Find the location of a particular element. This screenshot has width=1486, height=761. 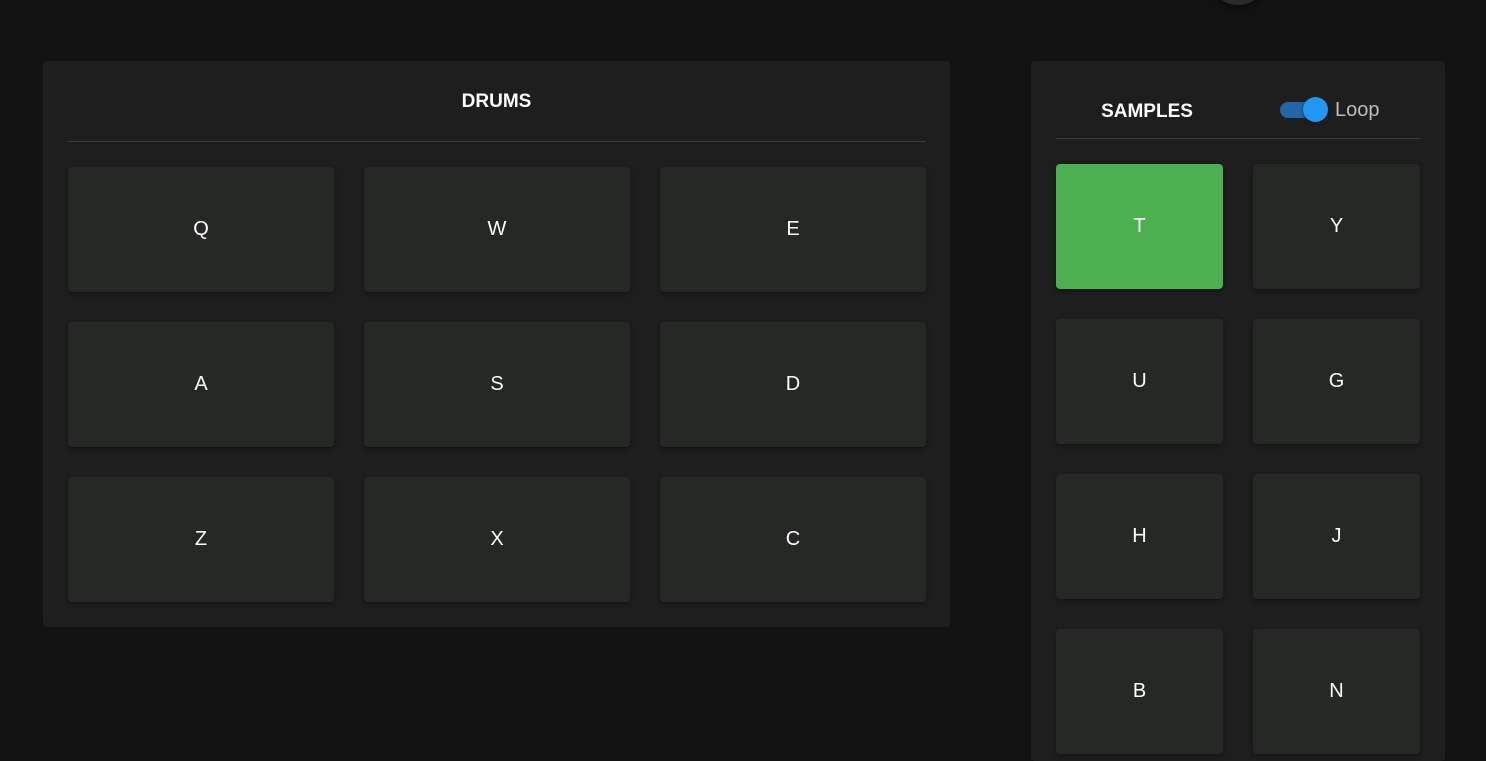

drum-pad-x: X is located at coordinates (497, 539).